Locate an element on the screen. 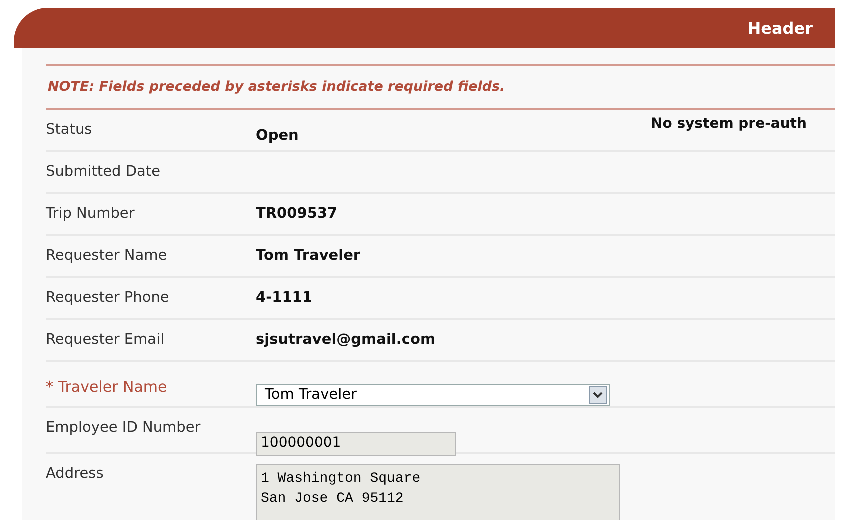 Image resolution: width=847 pixels, height=520 pixels. field-label: Requester Name is located at coordinates (107, 256).